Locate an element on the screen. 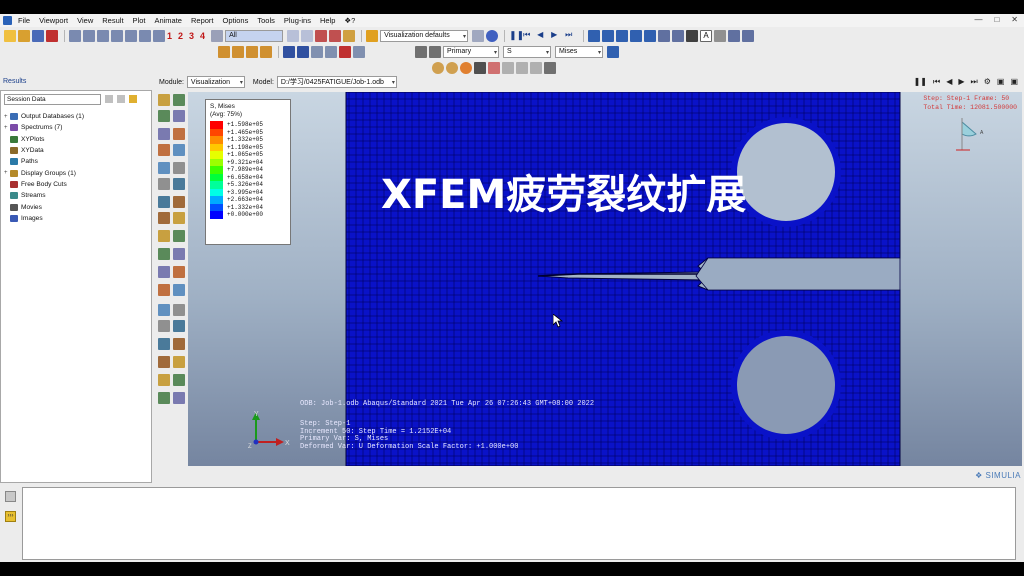 This screenshot has width=1024, height=576. color-code-icon is located at coordinates (494, 67).